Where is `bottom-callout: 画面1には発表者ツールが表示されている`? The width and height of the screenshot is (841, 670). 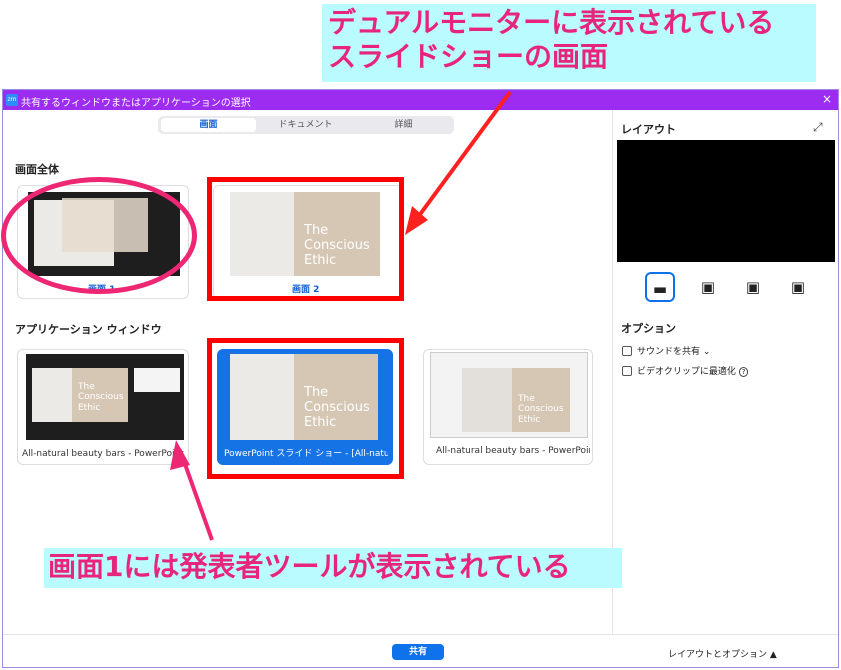 bottom-callout: 画面1には発表者ツールが表示されている is located at coordinates (333, 568).